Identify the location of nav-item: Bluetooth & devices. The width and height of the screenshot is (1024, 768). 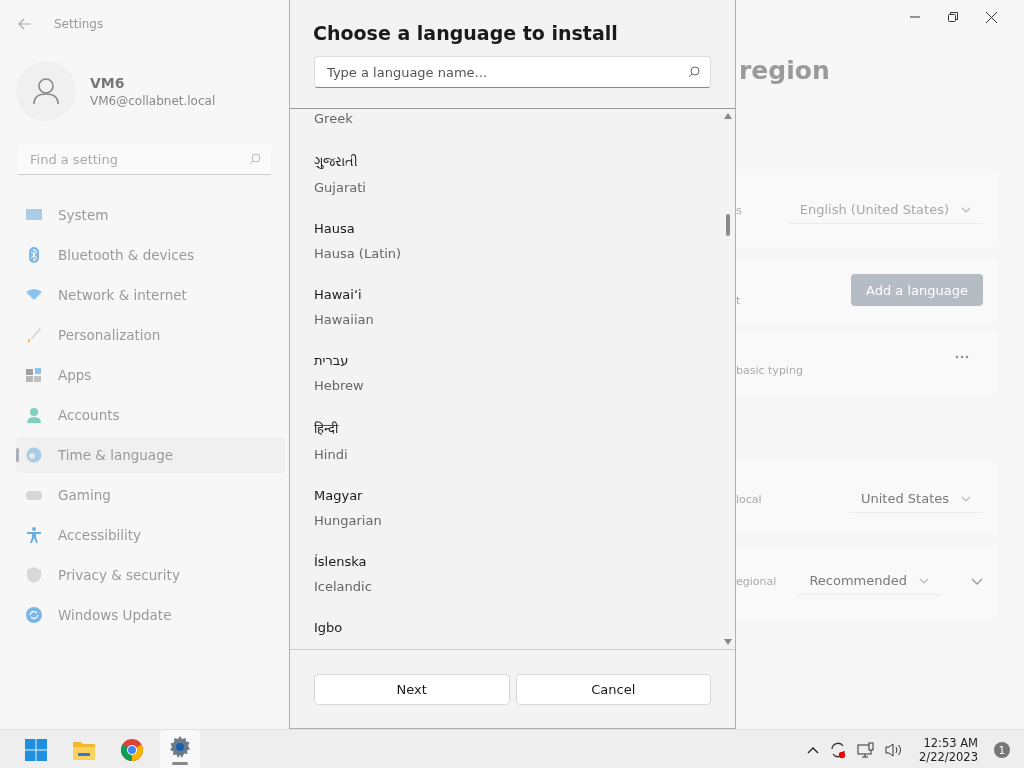
(150, 255).